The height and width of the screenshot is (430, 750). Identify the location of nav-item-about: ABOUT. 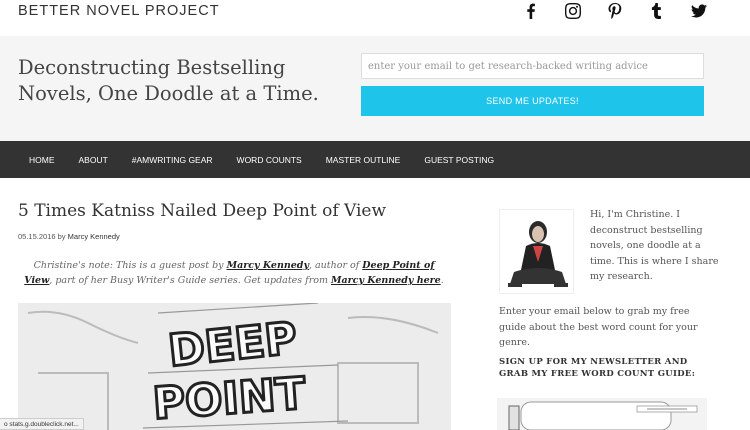
(93, 159).